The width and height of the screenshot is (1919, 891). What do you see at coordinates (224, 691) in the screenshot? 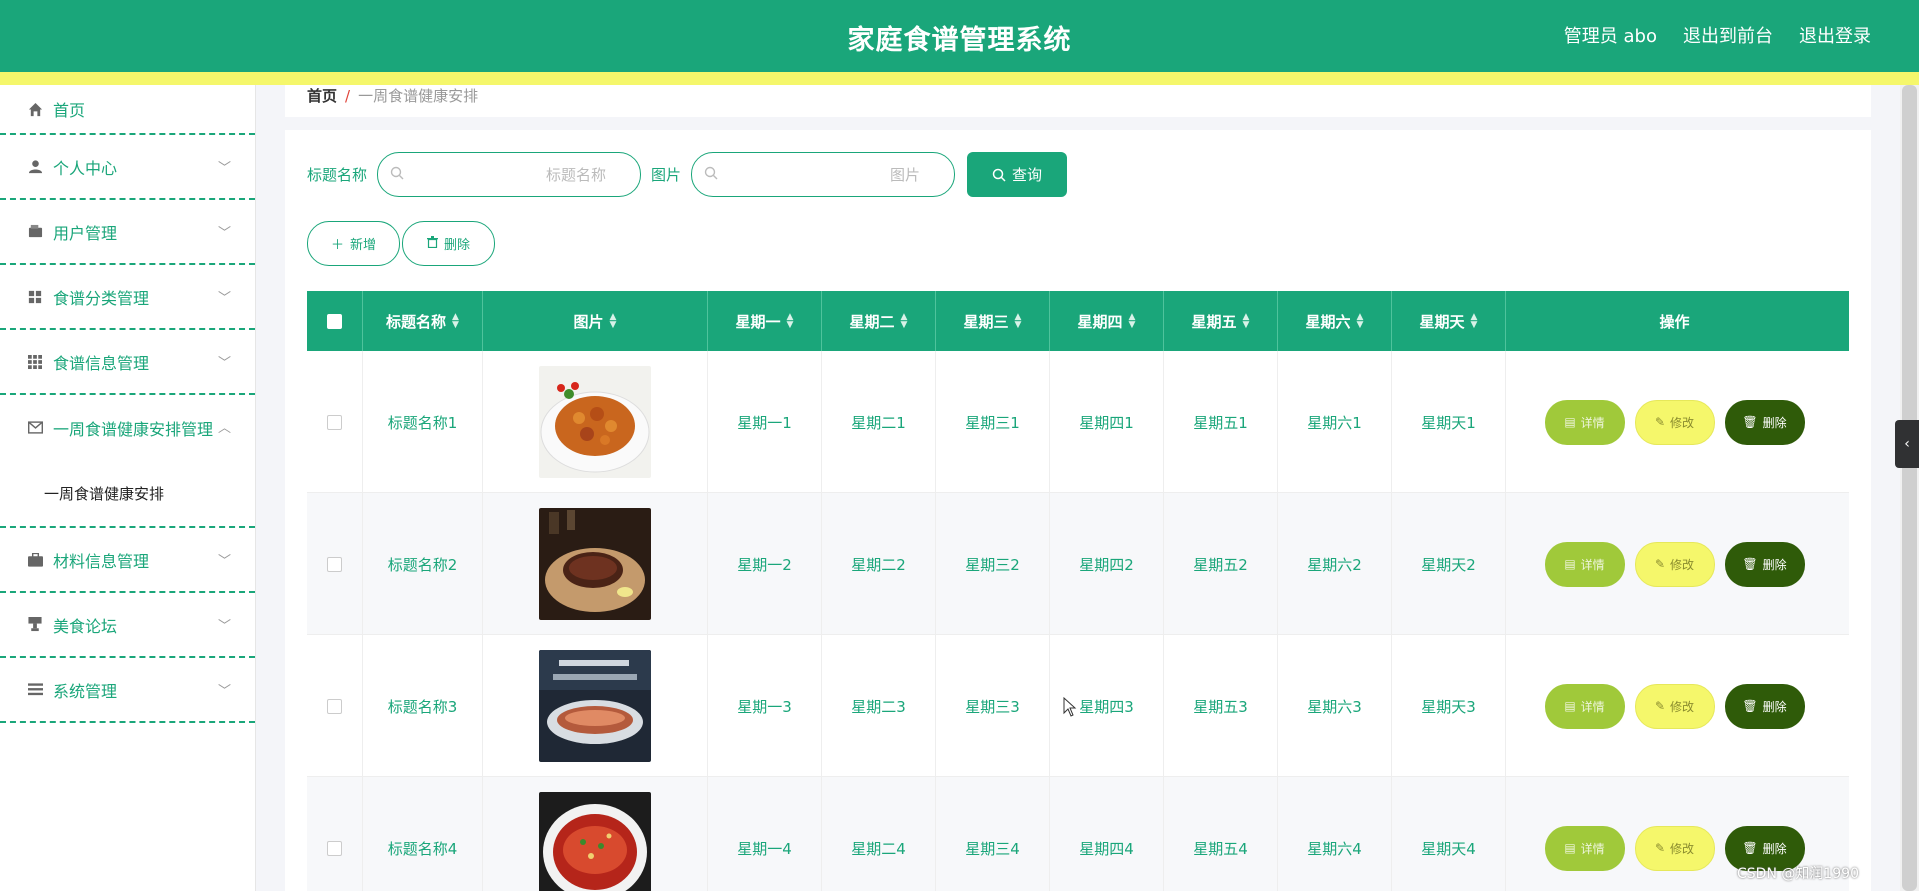
I see `chevron-down-icon: ﹀` at bounding box center [224, 691].